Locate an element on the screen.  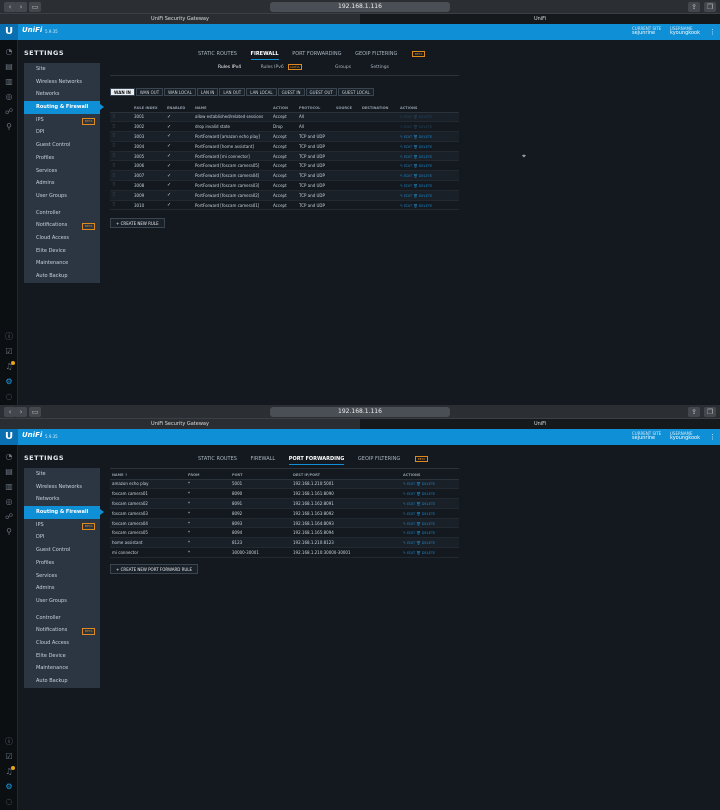
sidebar-item-auto-backup: Auto Backup is located at coordinates (62, 681).